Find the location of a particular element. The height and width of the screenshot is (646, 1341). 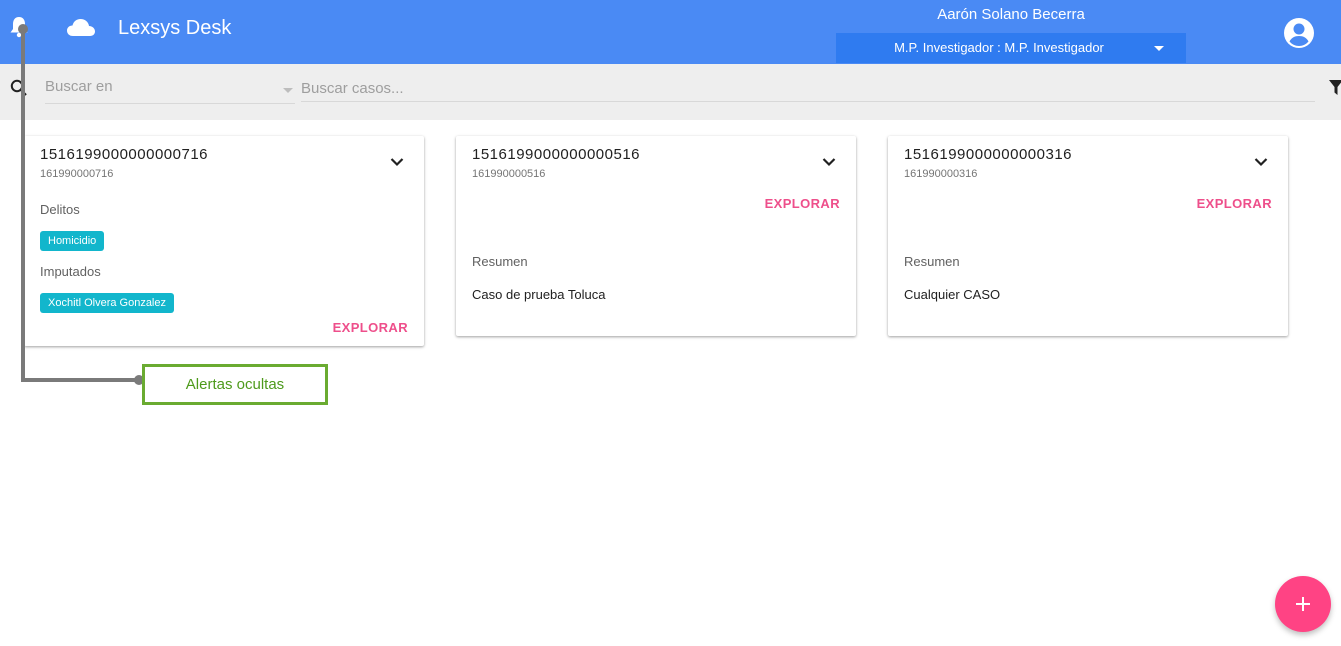

search-input is located at coordinates (808, 89).